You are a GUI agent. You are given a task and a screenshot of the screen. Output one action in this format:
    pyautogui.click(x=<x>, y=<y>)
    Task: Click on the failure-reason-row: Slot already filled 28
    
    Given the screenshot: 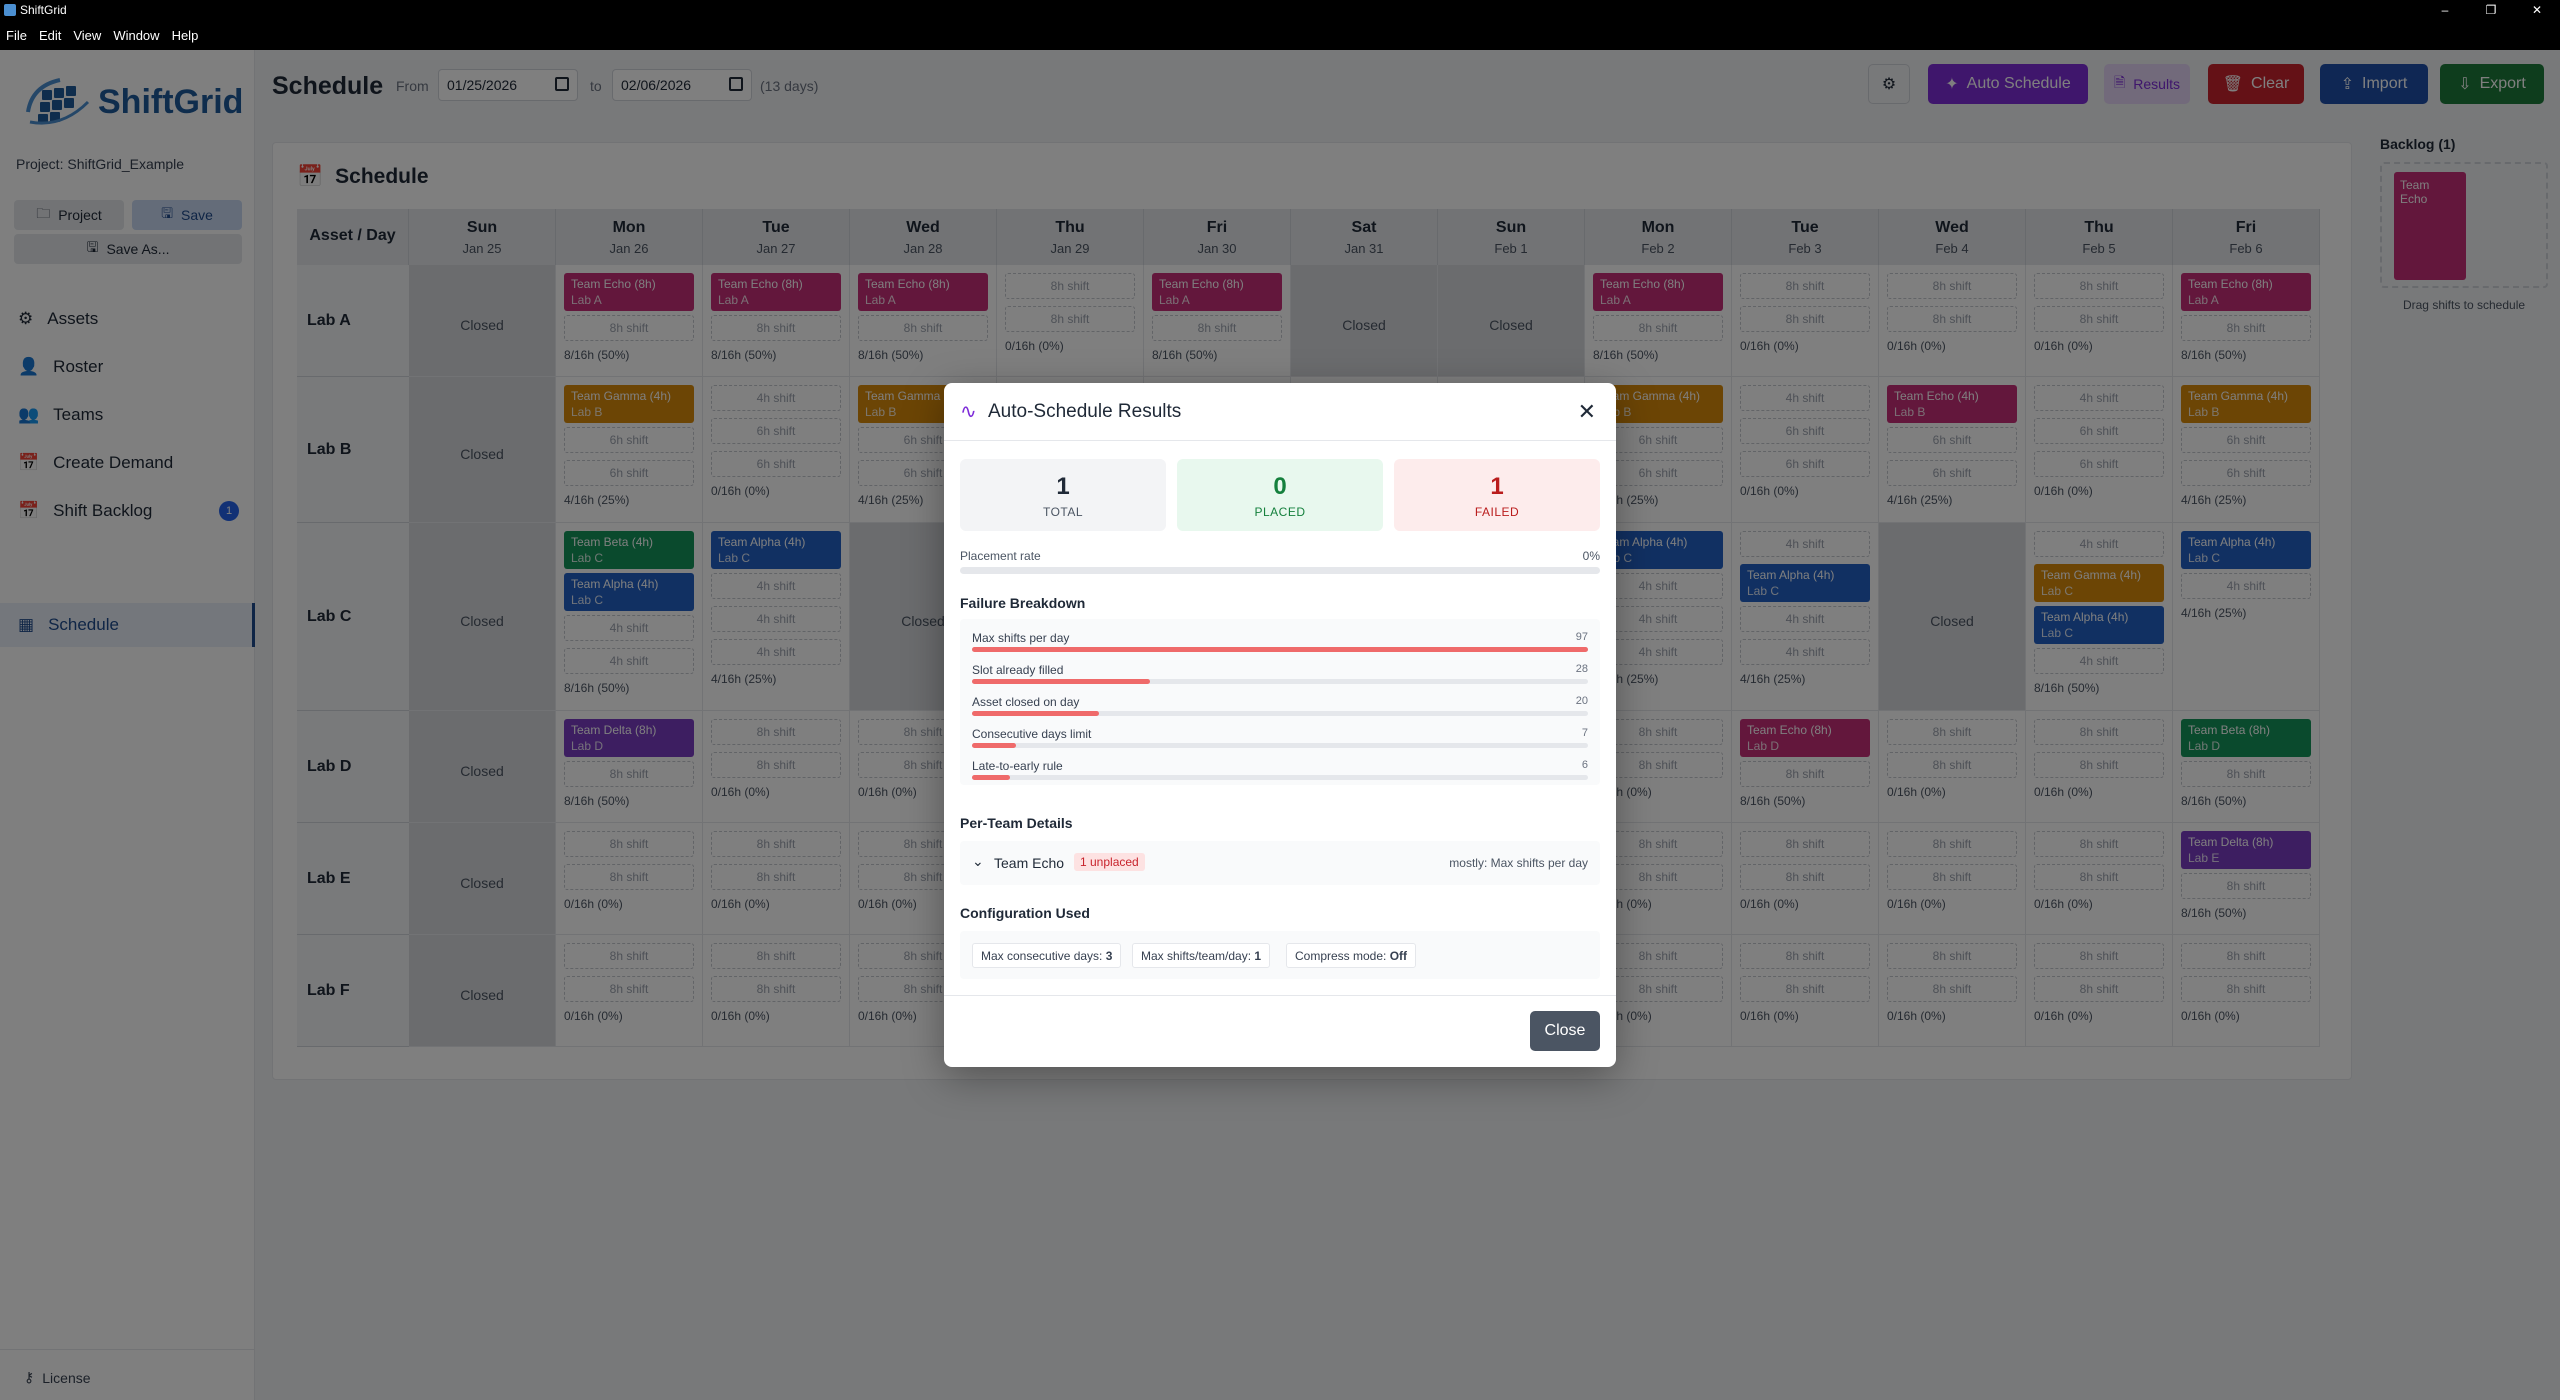 What is the action you would take?
    pyautogui.click(x=1280, y=679)
    